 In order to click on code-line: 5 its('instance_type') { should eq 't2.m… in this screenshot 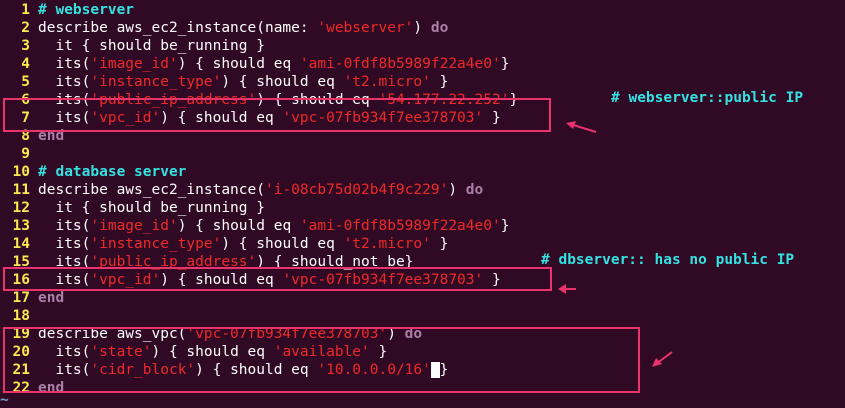, I will do `click(224, 82)`.